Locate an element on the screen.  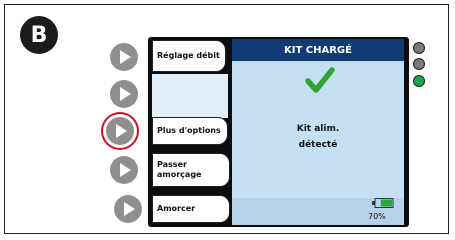
message-line-1: Kit alim. is located at coordinates (318, 129).